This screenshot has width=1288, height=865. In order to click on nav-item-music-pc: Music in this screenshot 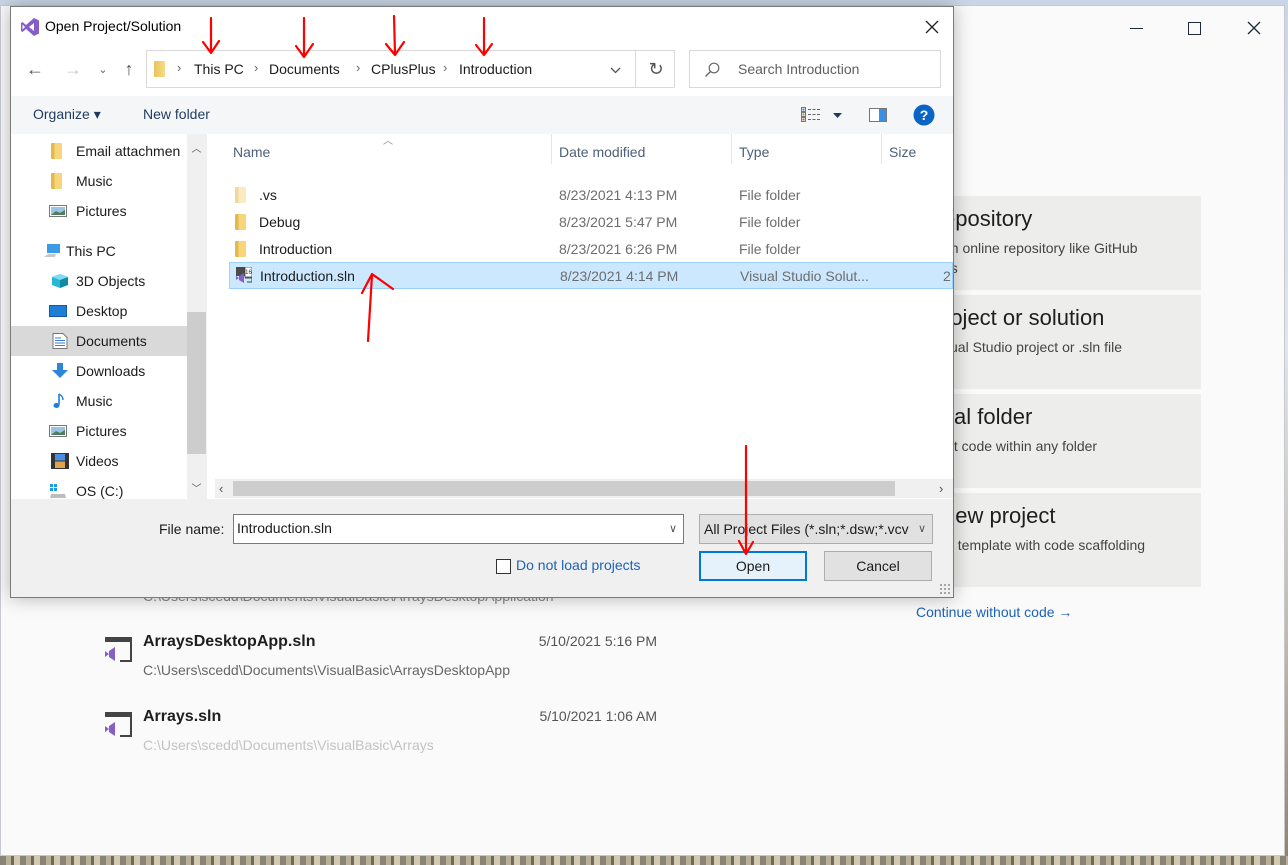, I will do `click(99, 401)`.